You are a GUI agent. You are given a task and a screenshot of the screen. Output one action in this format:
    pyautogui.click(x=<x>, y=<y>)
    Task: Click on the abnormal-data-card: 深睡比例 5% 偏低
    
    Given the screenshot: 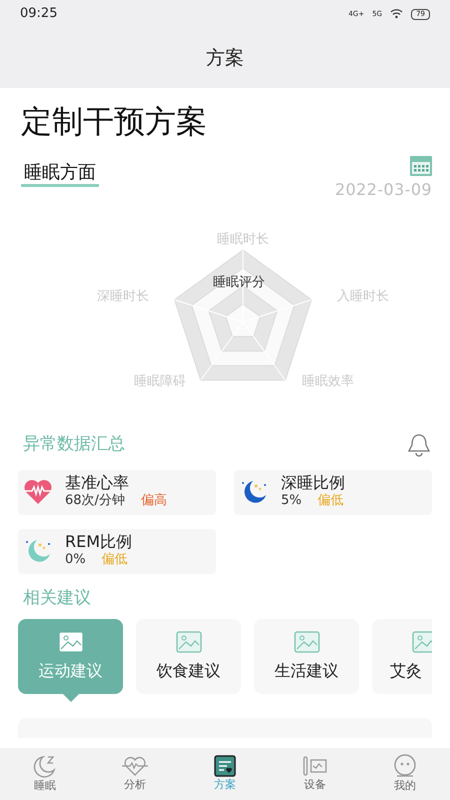 What is the action you would take?
    pyautogui.click(x=333, y=492)
    